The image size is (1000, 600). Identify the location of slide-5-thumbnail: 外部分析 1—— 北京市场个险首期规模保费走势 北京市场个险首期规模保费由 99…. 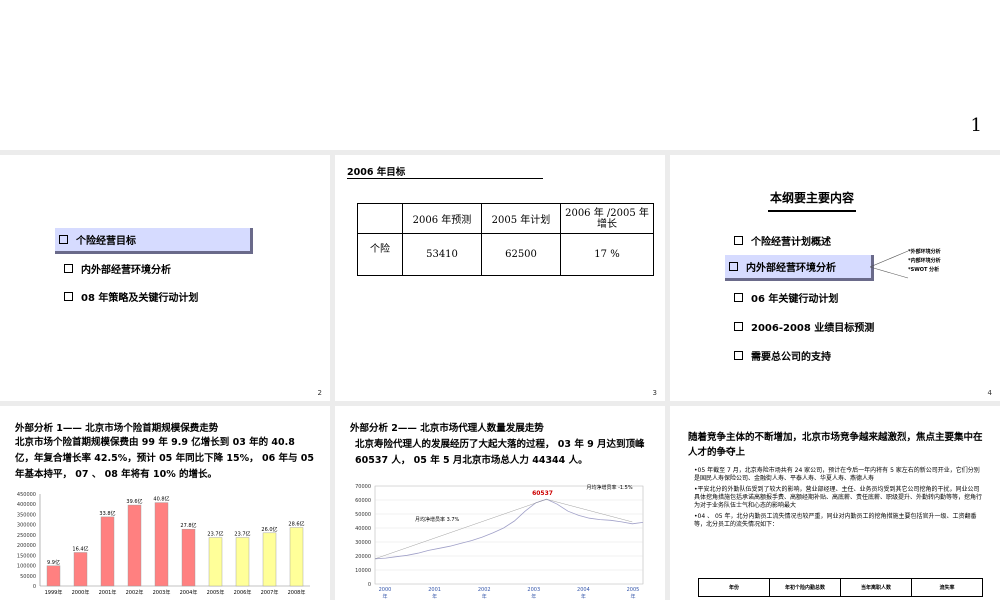
(165, 503).